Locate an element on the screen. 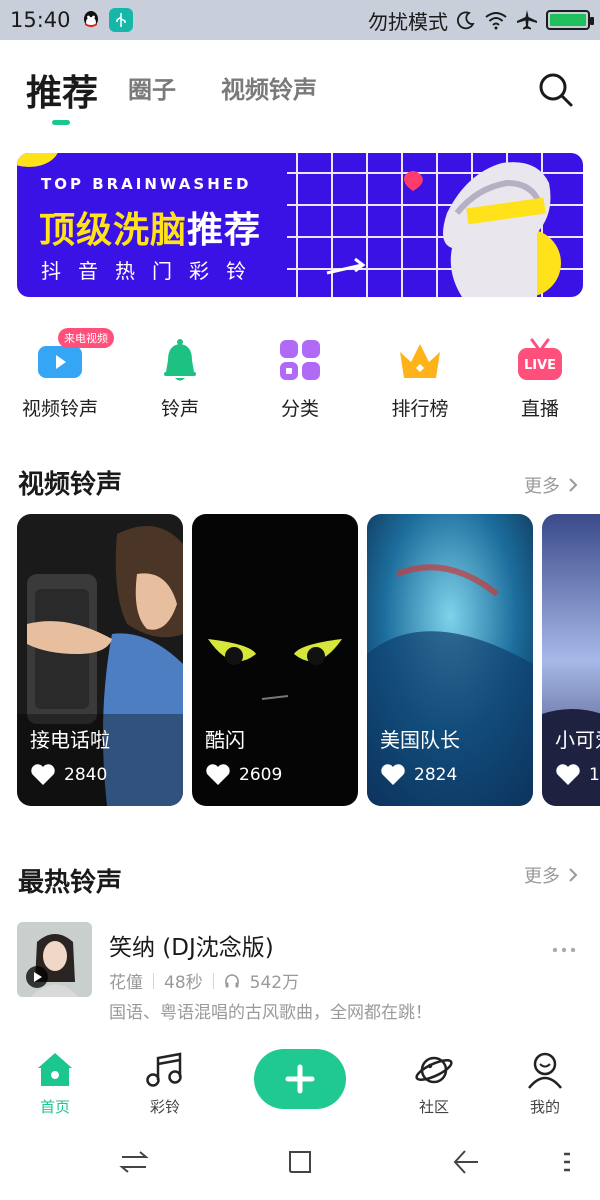  banner-subtitle: 抖音热门彩铃 is located at coordinates (152, 271).